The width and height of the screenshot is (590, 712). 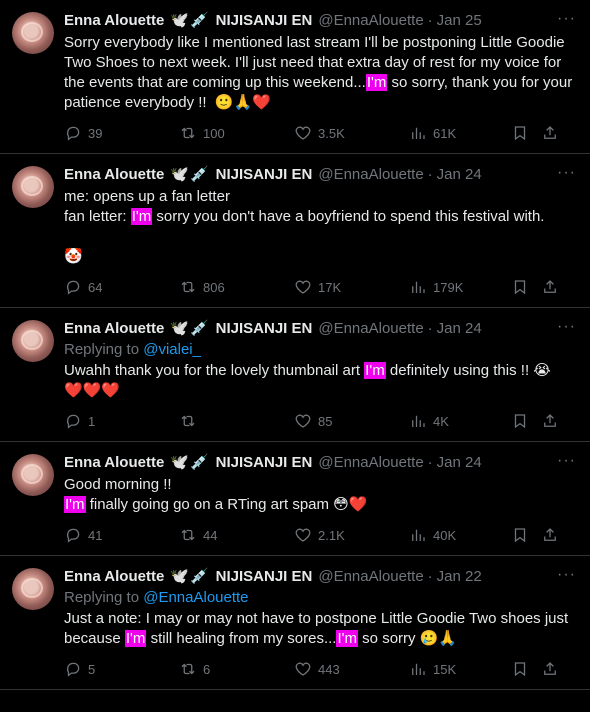 What do you see at coordinates (321, 237) in the screenshot?
I see `tweet-text-line` at bounding box center [321, 237].